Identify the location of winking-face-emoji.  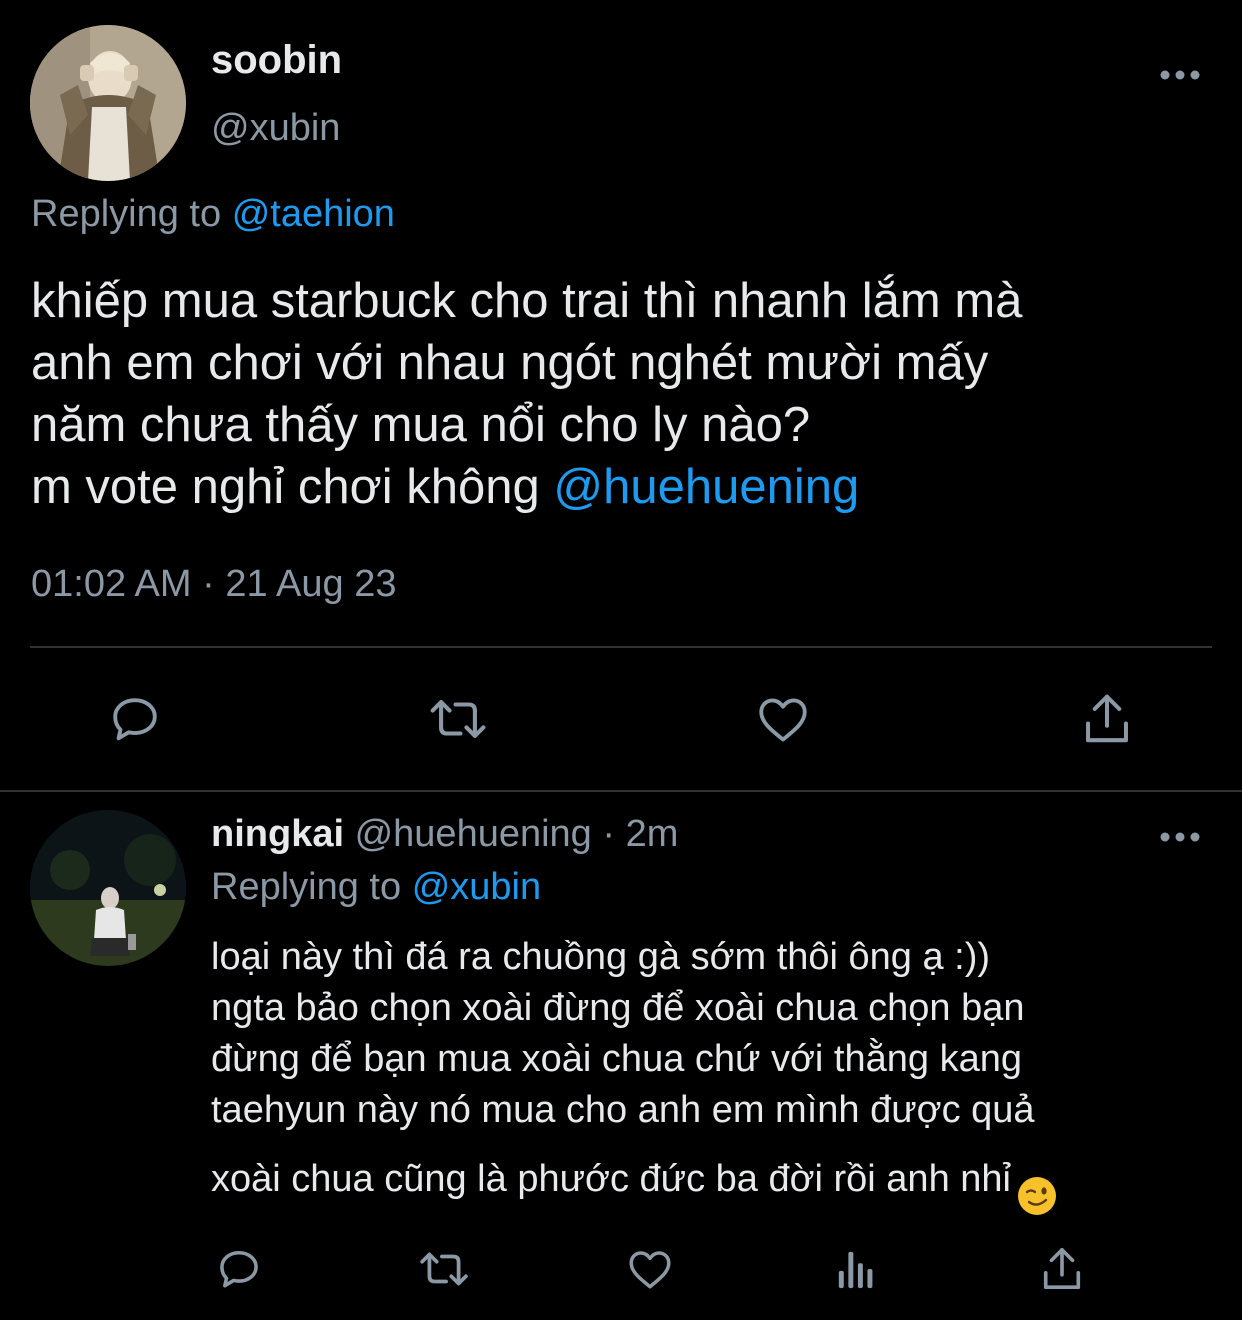
(1037, 1188).